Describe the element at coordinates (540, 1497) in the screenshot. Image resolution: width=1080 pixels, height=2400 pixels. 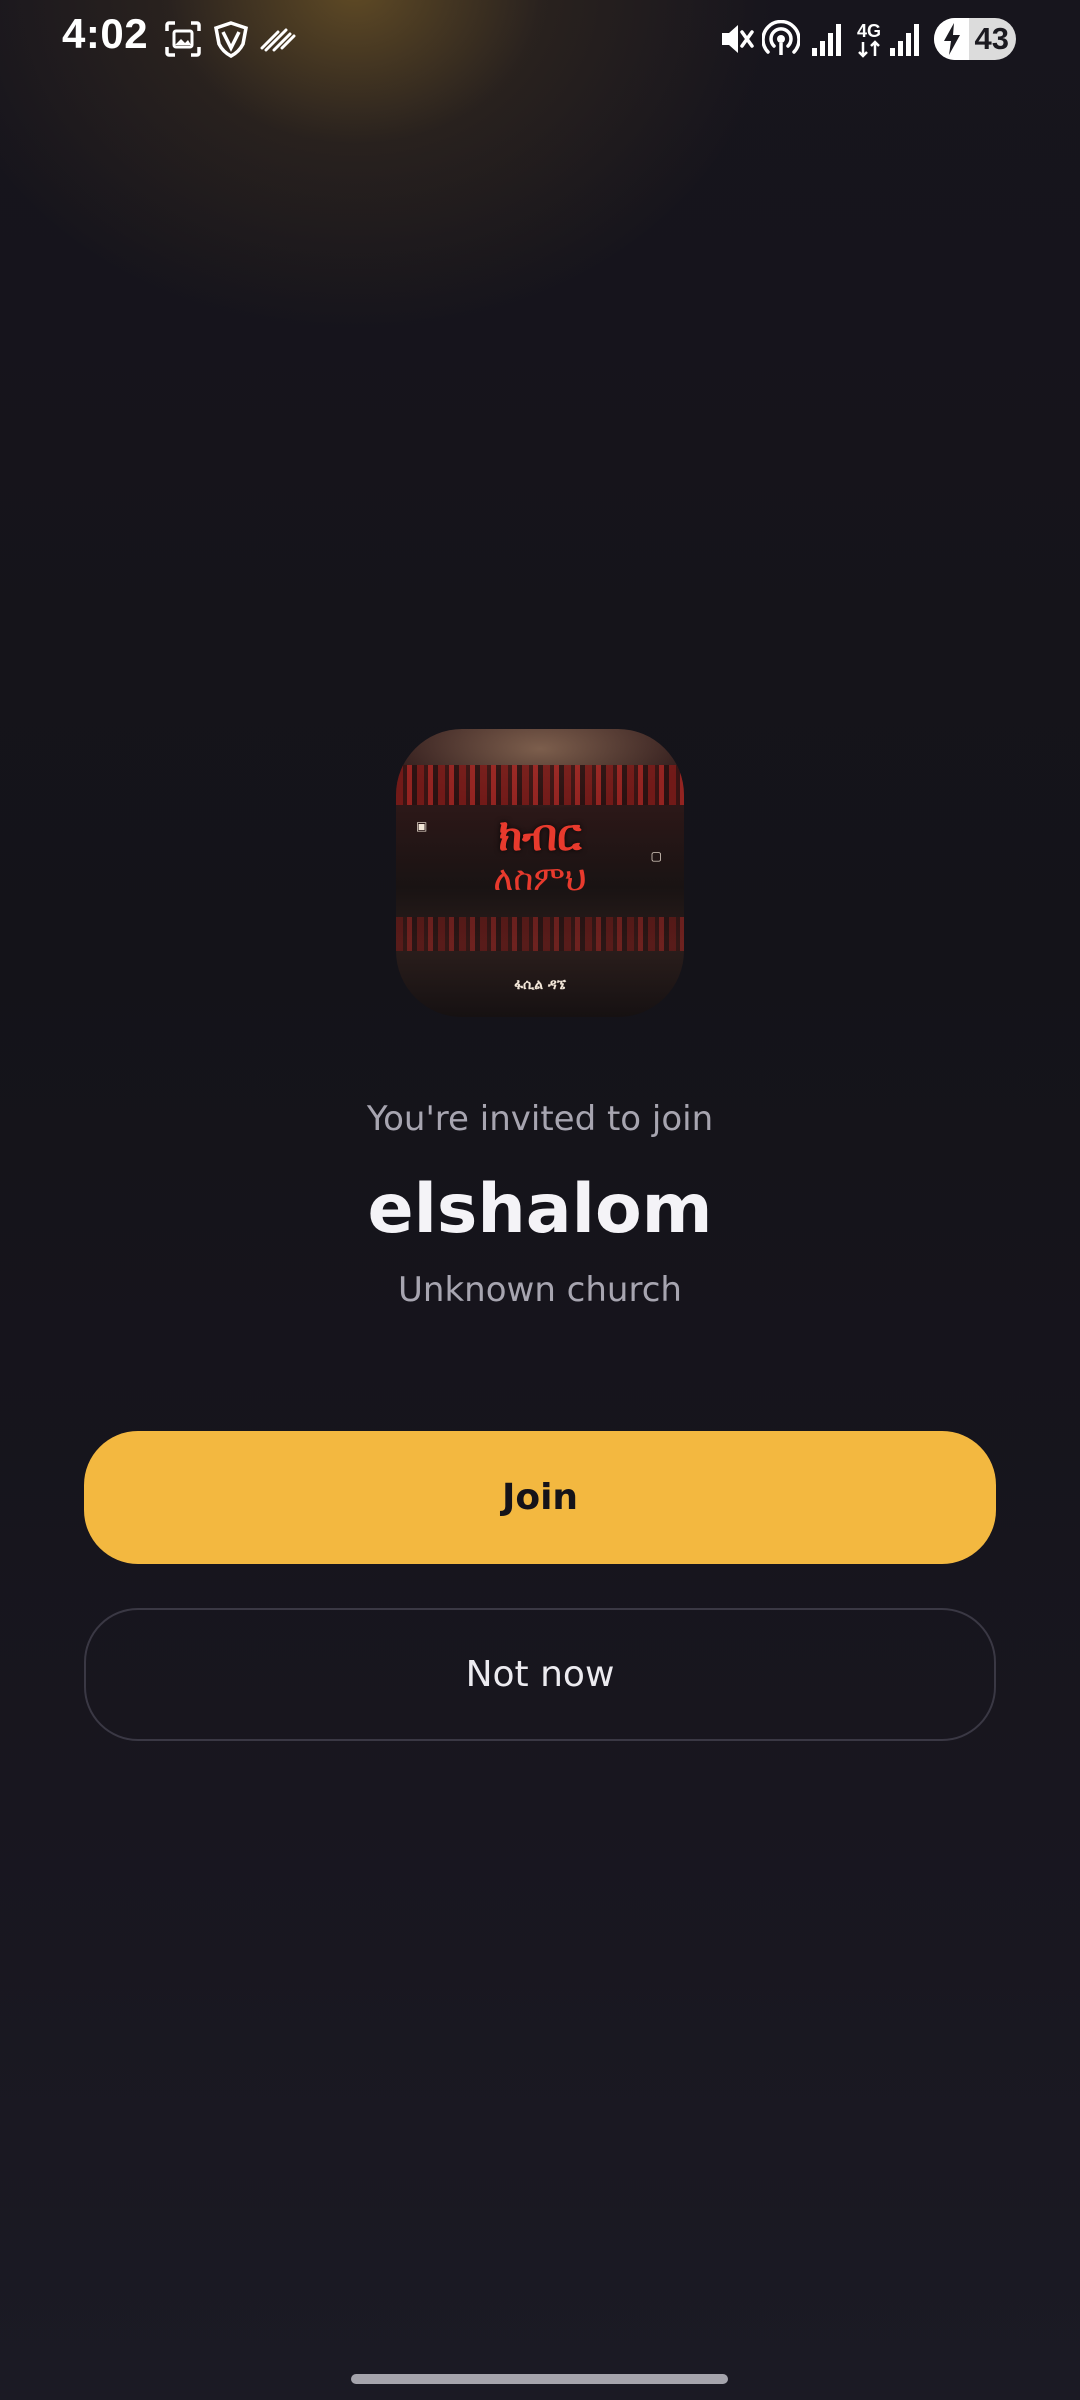
I see `join-button: Join` at that location.